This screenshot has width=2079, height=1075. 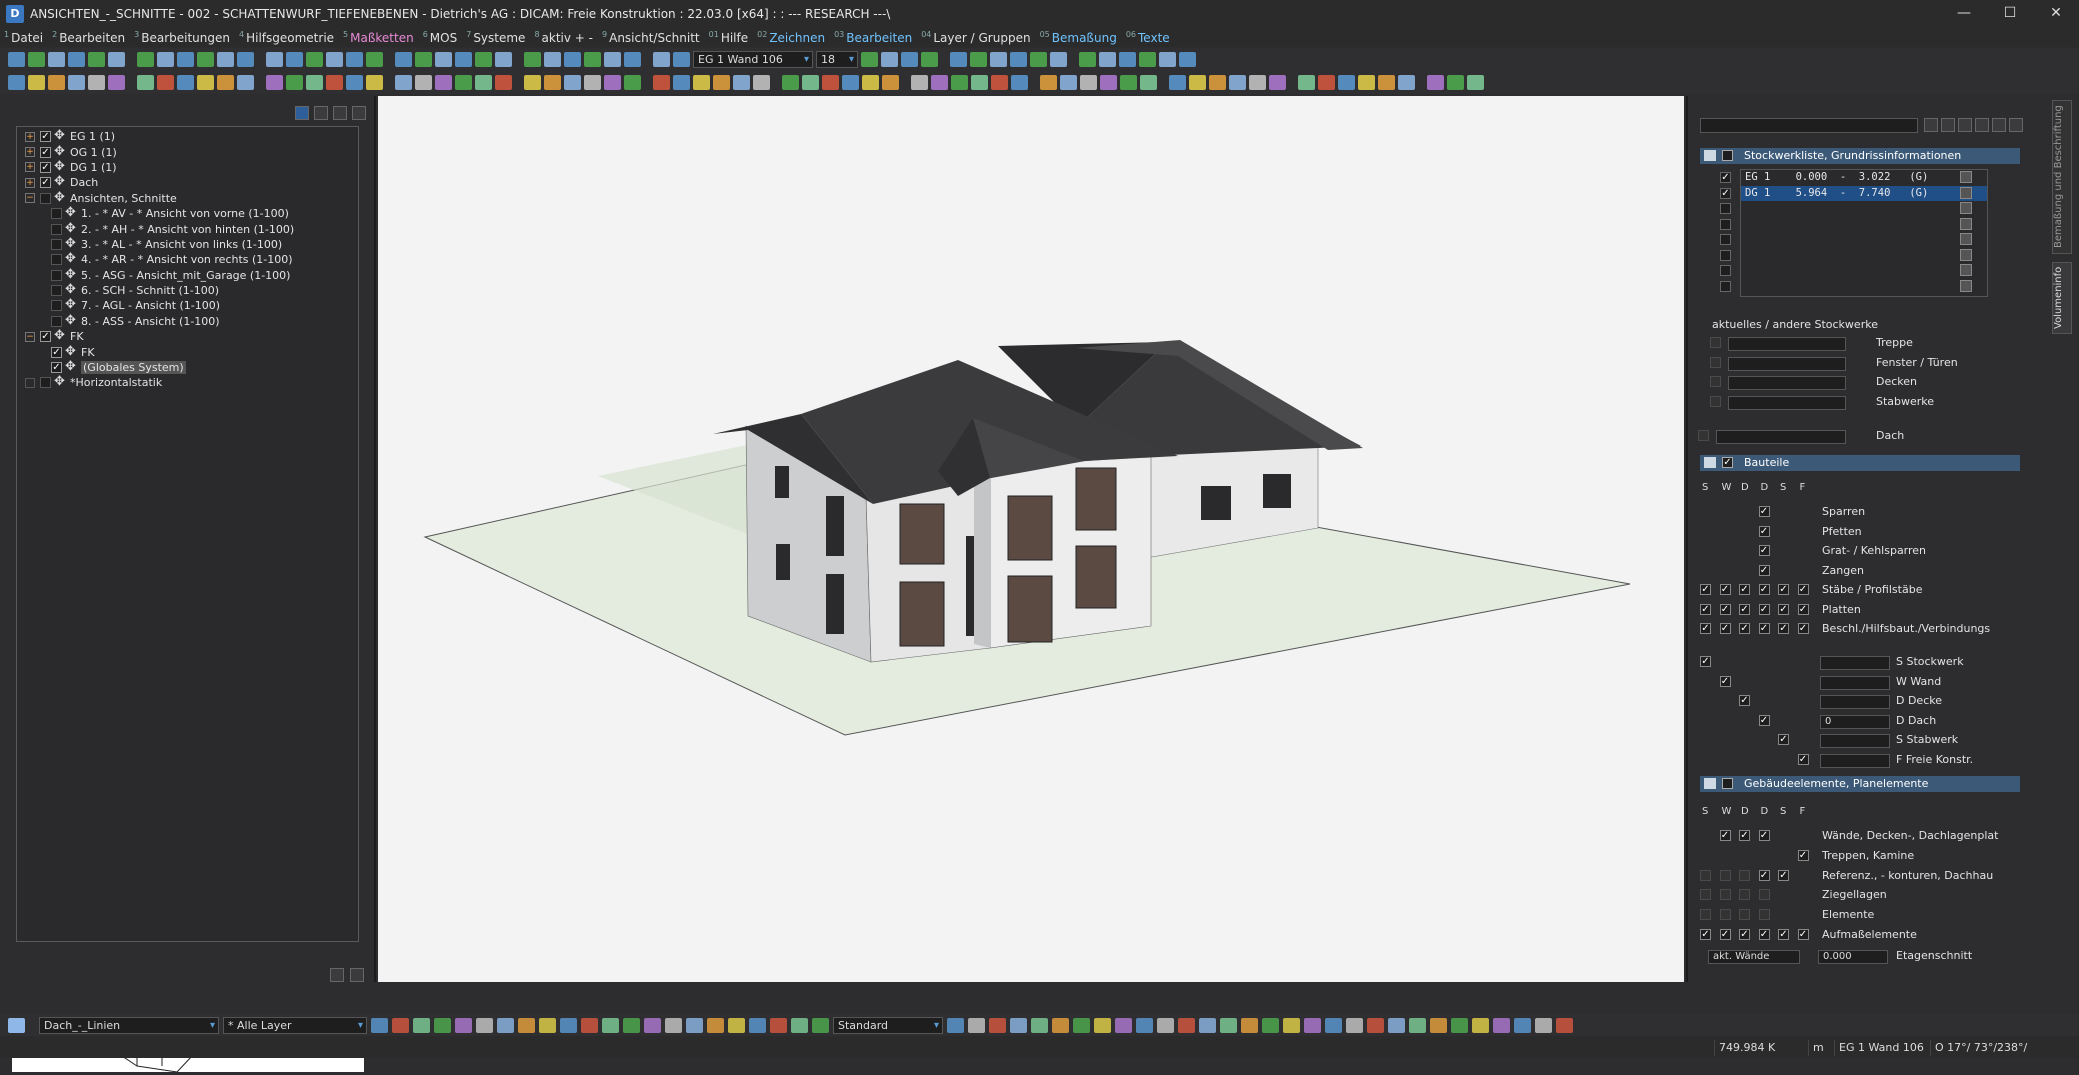 What do you see at coordinates (187, 151) in the screenshot?
I see `tree-row: + ✓ ✥ OG 1 (1)` at bounding box center [187, 151].